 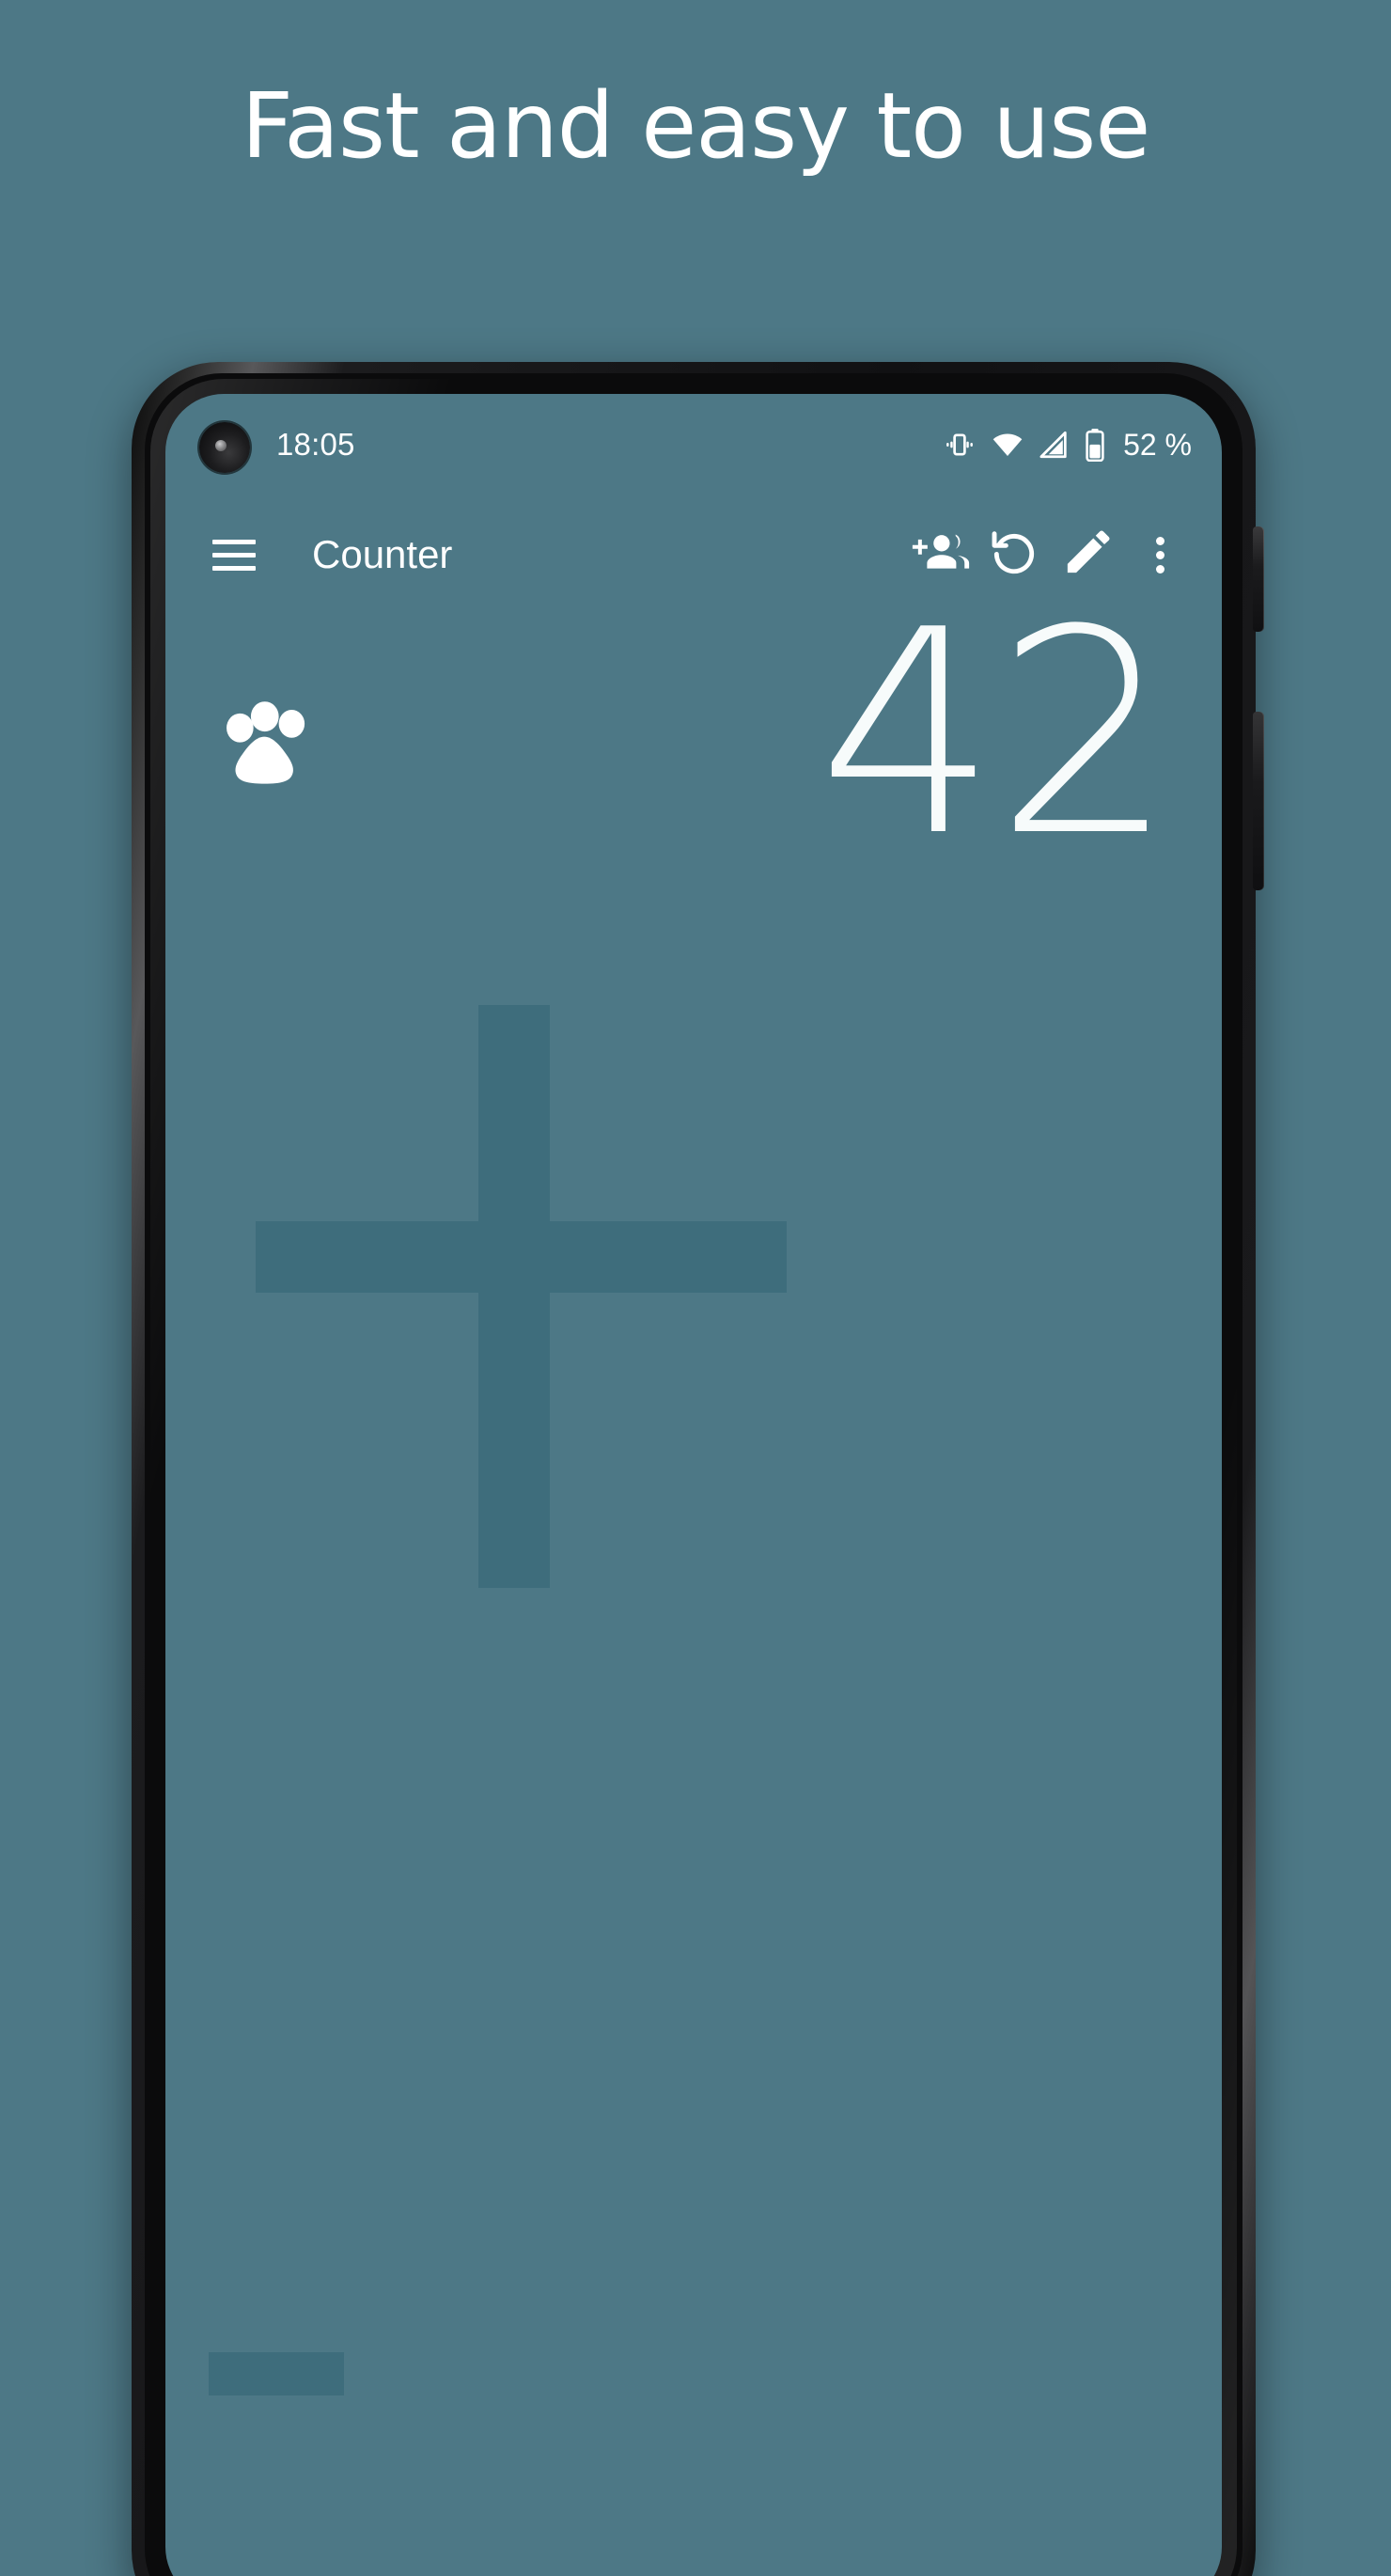 What do you see at coordinates (521, 1257) in the screenshot?
I see `plus-icon-horizontal-bar` at bounding box center [521, 1257].